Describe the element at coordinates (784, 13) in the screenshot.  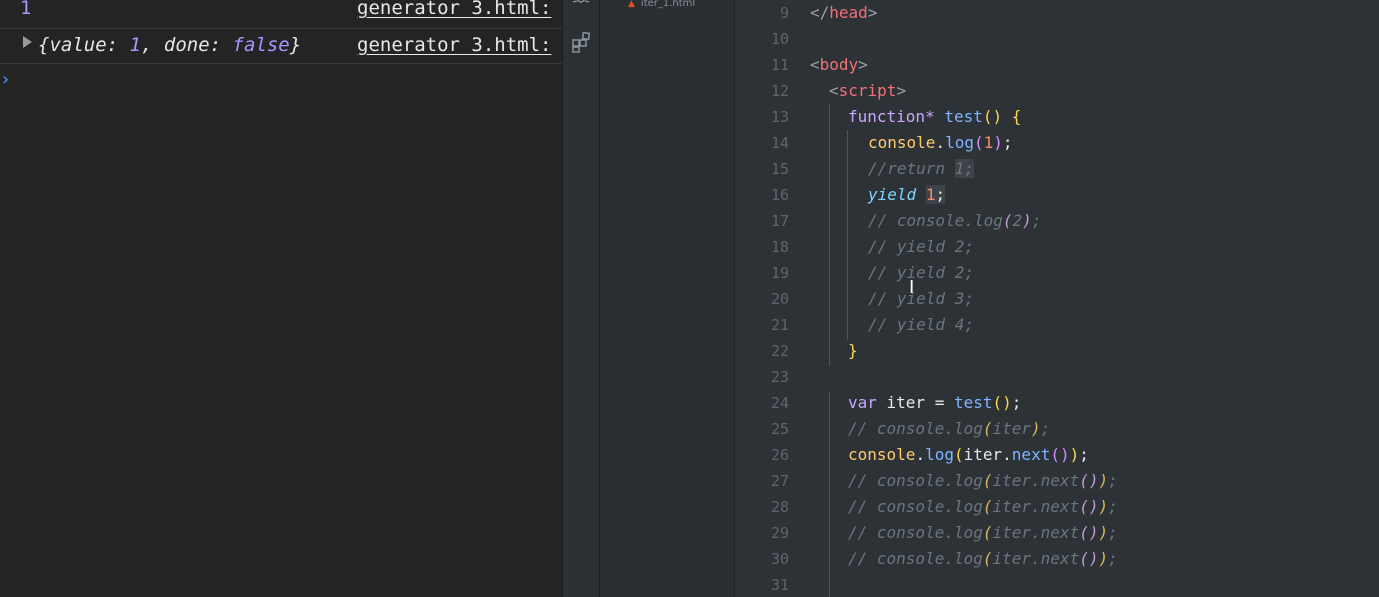
I see `line-number: 9` at that location.